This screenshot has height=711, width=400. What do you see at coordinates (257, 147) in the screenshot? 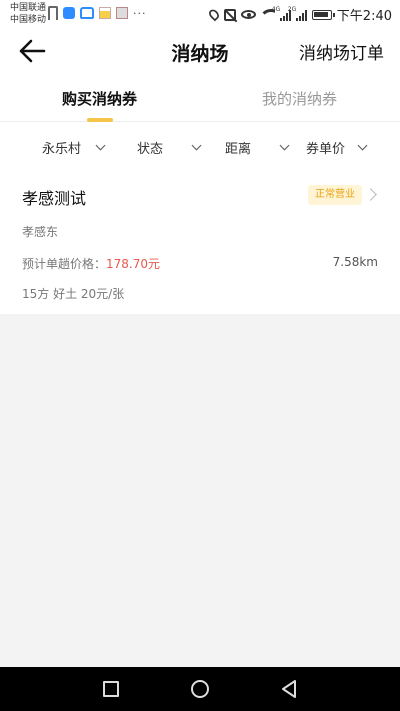
I see `filter-distance: 距离` at bounding box center [257, 147].